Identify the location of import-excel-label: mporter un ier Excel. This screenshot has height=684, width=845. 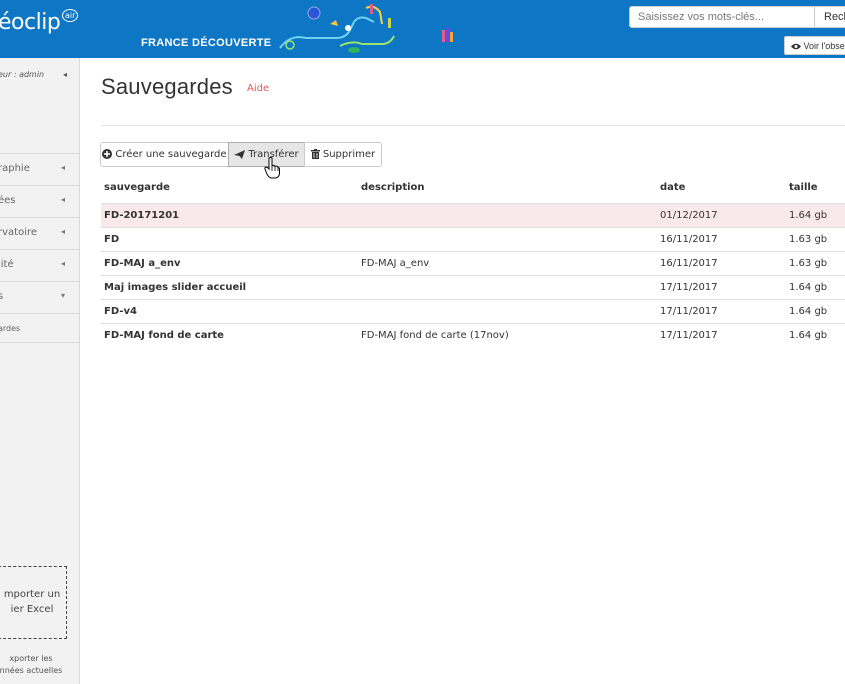
(32, 602).